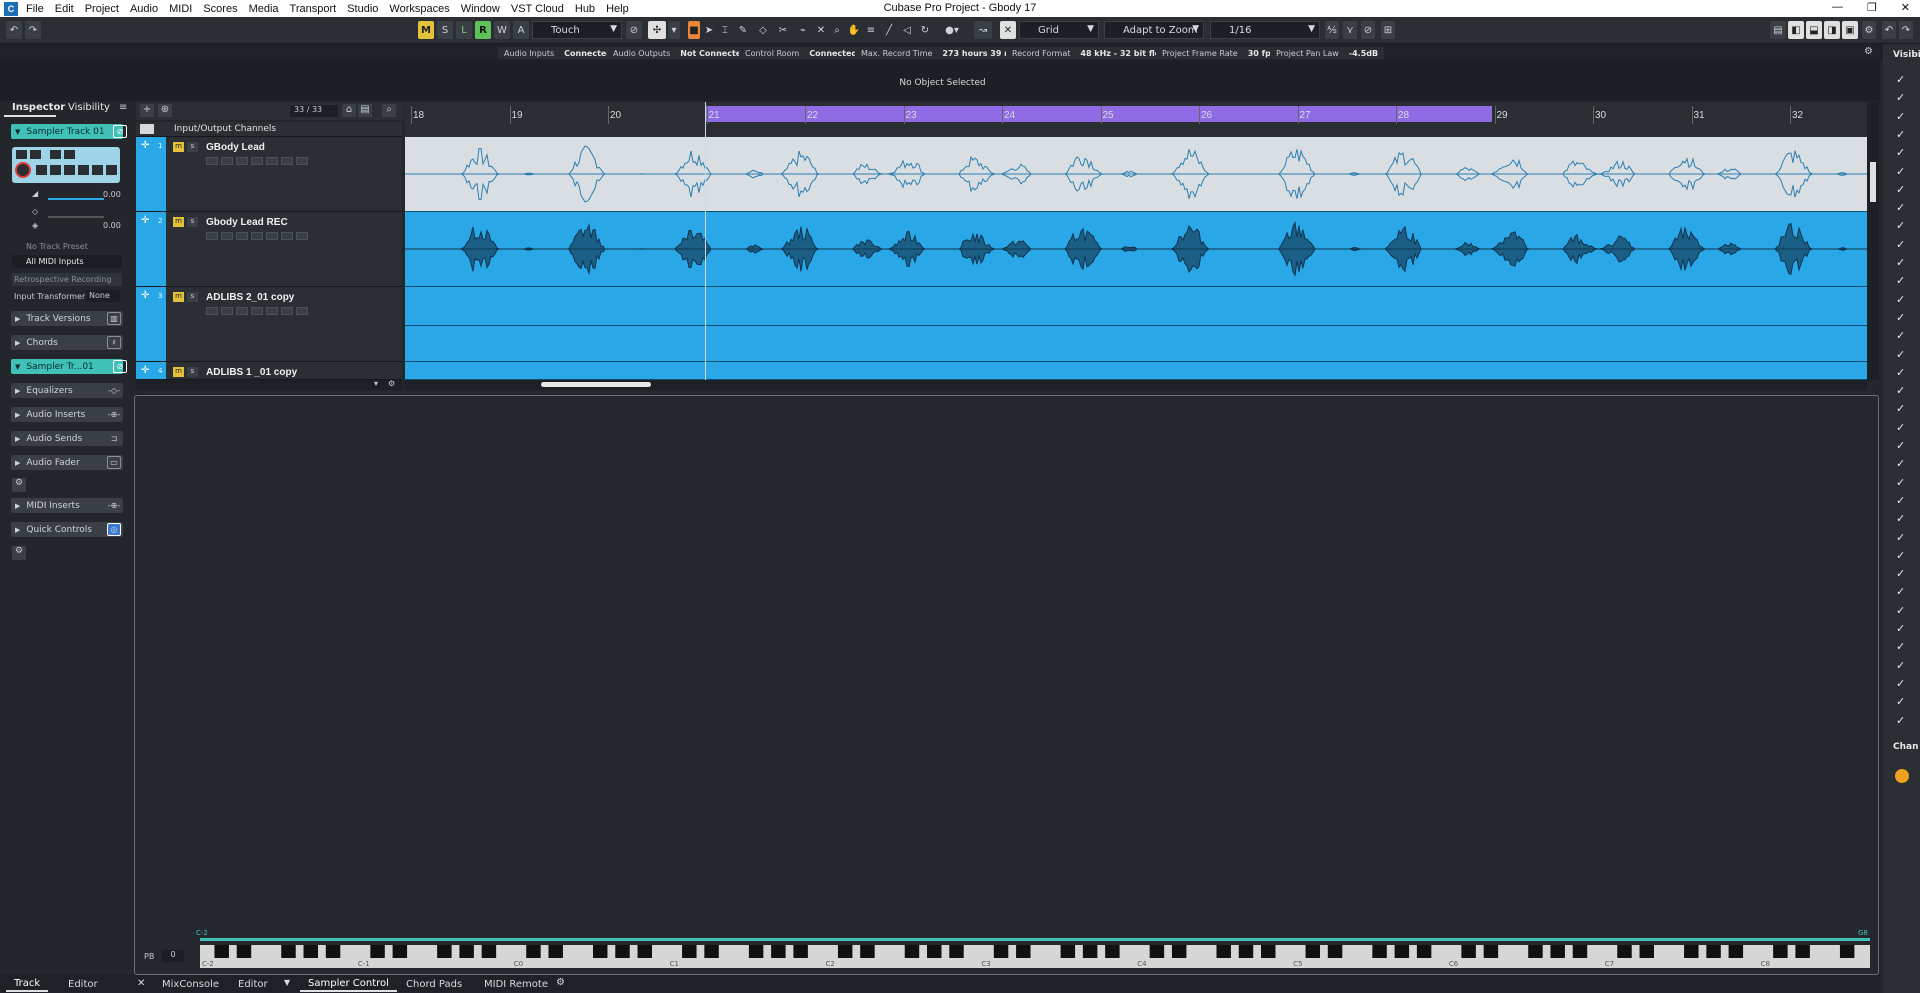  Describe the element at coordinates (1873, 241) in the screenshot. I see `vertical-scrollbar` at that location.